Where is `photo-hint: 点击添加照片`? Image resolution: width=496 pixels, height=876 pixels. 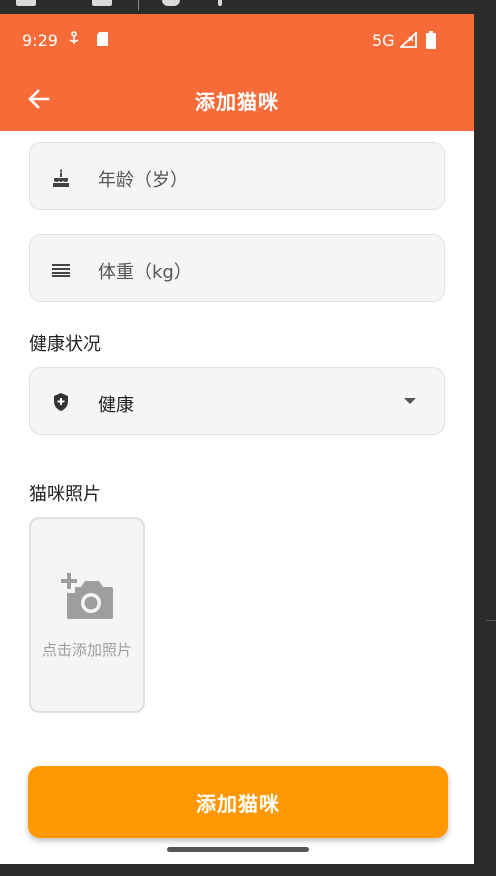 photo-hint: 点击添加照片 is located at coordinates (86, 650).